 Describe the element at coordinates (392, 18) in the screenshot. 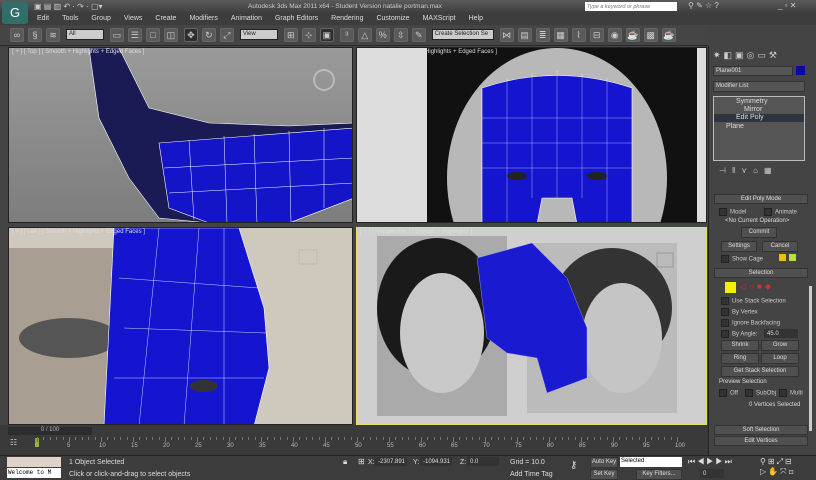

I see `menu-customize: Customize` at that location.